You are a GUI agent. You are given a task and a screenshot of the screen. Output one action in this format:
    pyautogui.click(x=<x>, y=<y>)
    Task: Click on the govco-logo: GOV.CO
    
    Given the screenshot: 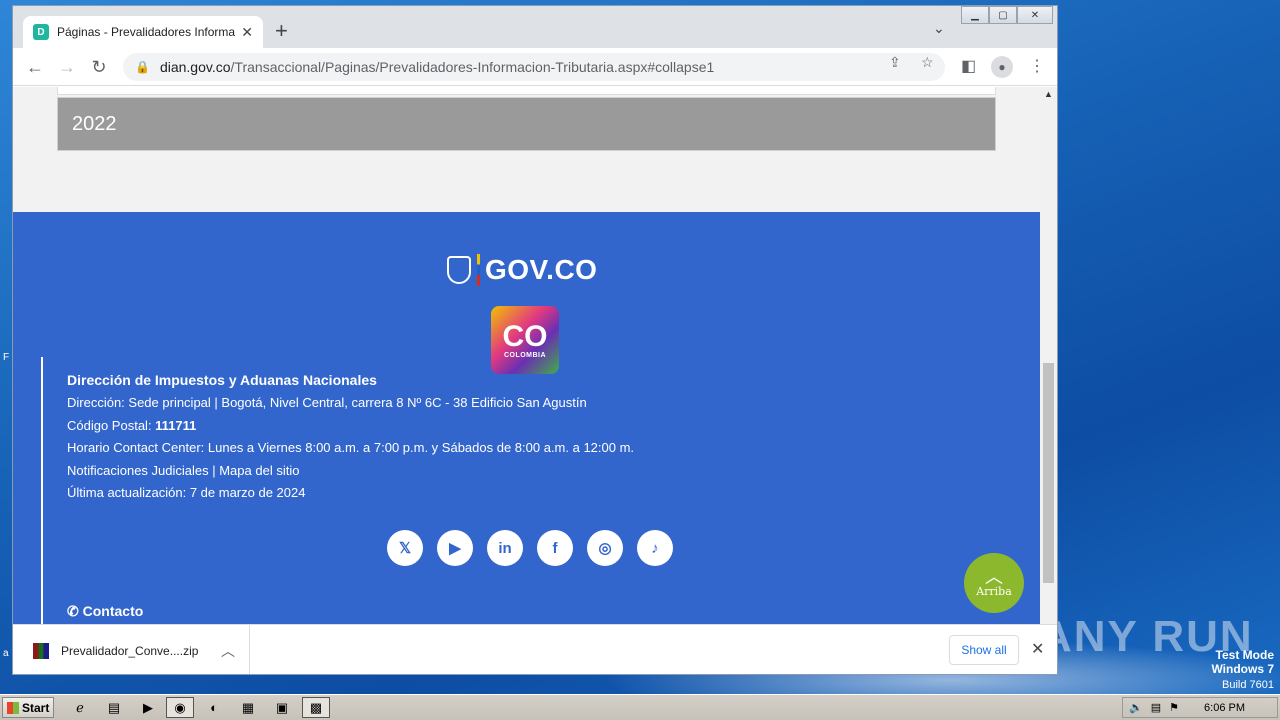 What is the action you would take?
    pyautogui.click(x=522, y=270)
    